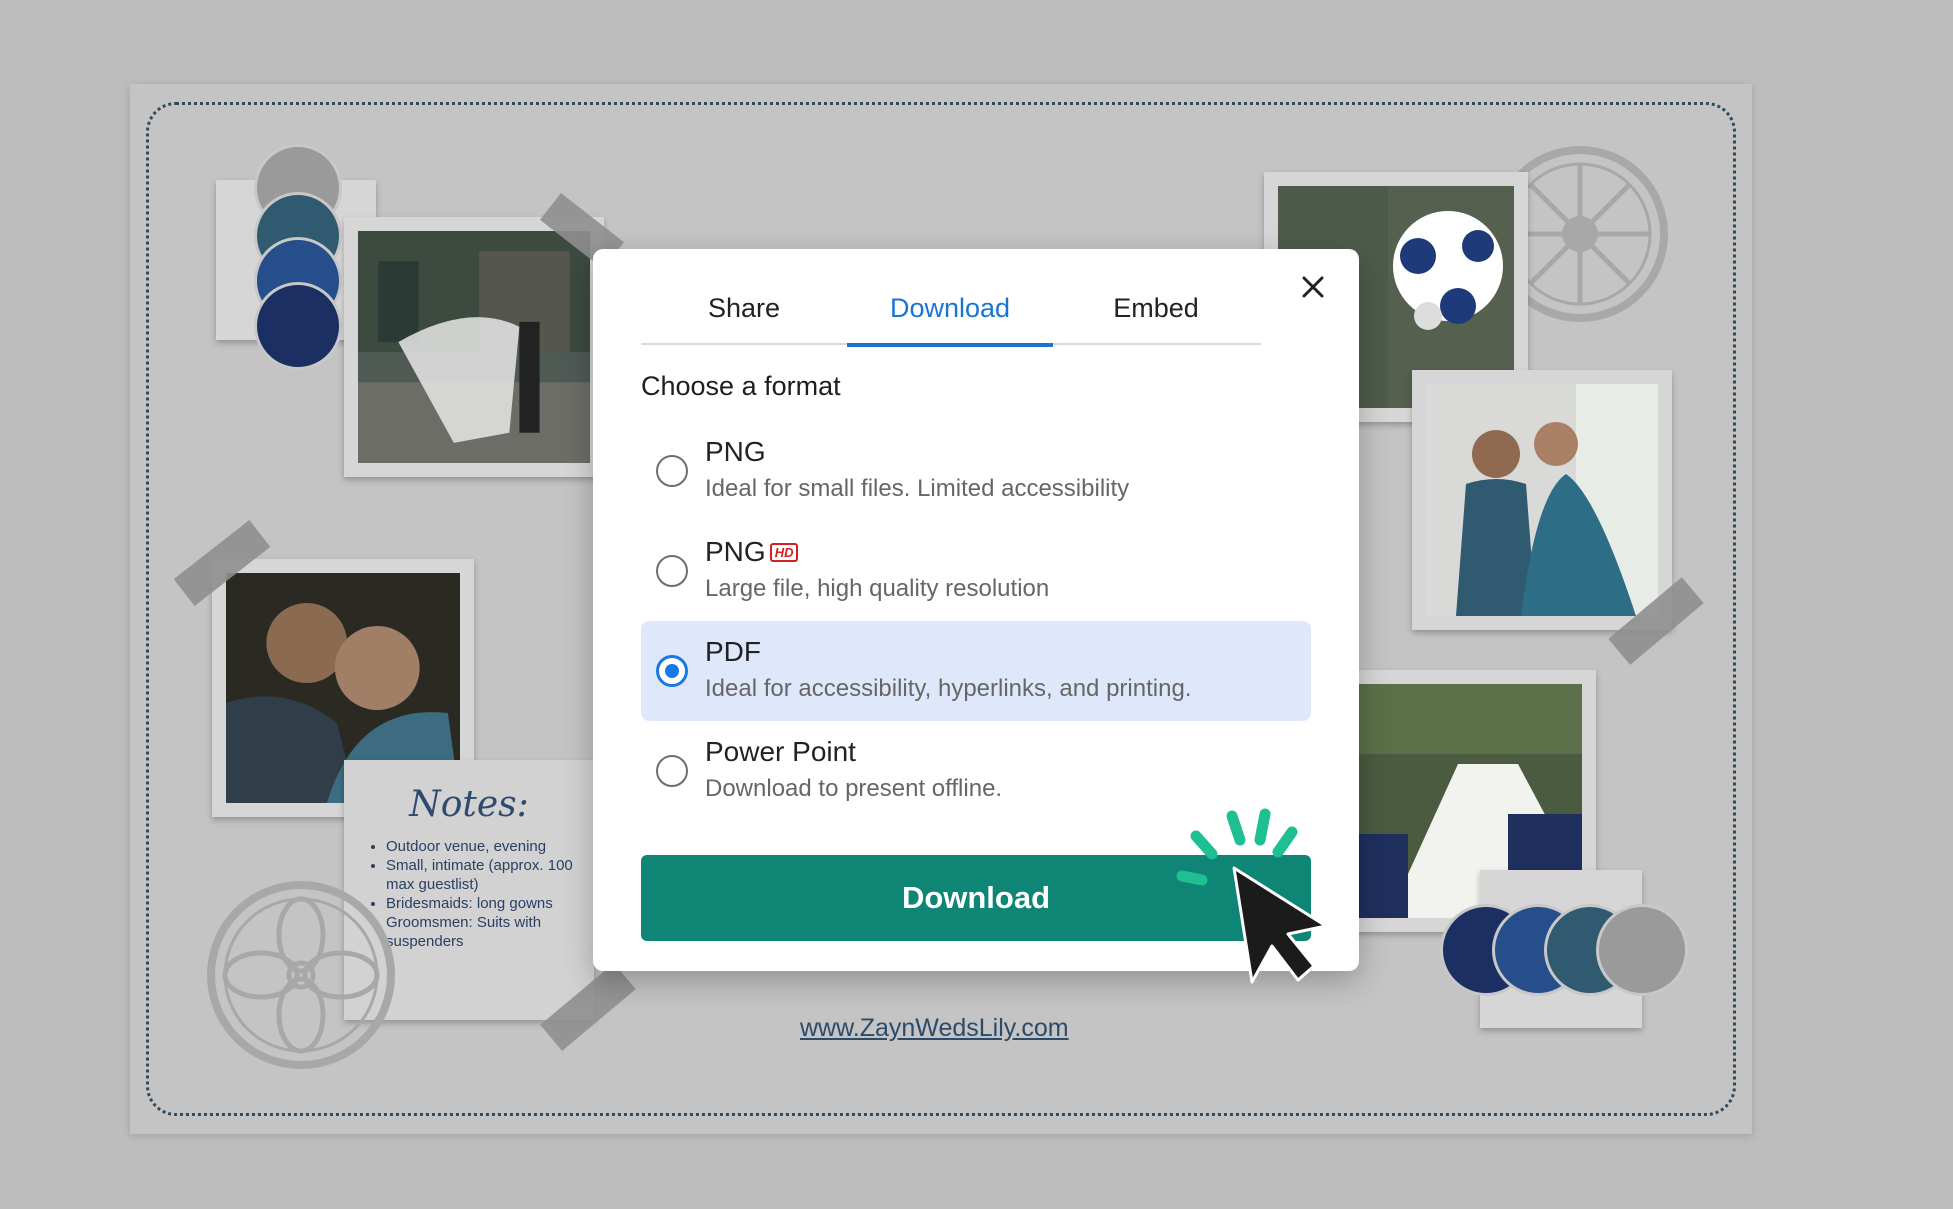 Image resolution: width=1953 pixels, height=1209 pixels. I want to click on option-name-text: PNG, so click(735, 551).